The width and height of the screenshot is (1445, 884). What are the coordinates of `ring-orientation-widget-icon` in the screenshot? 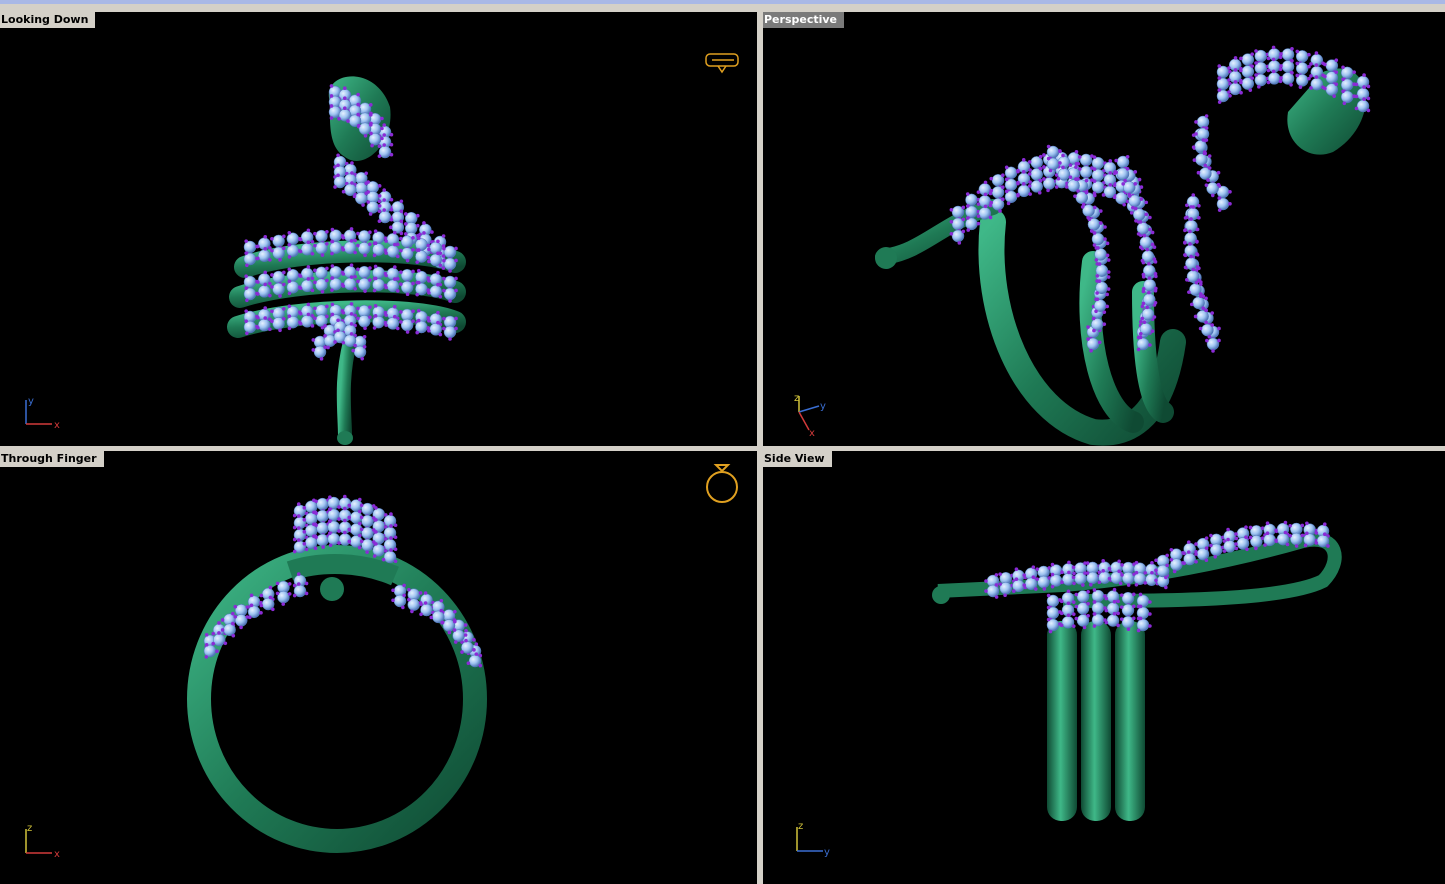 It's located at (722, 483).